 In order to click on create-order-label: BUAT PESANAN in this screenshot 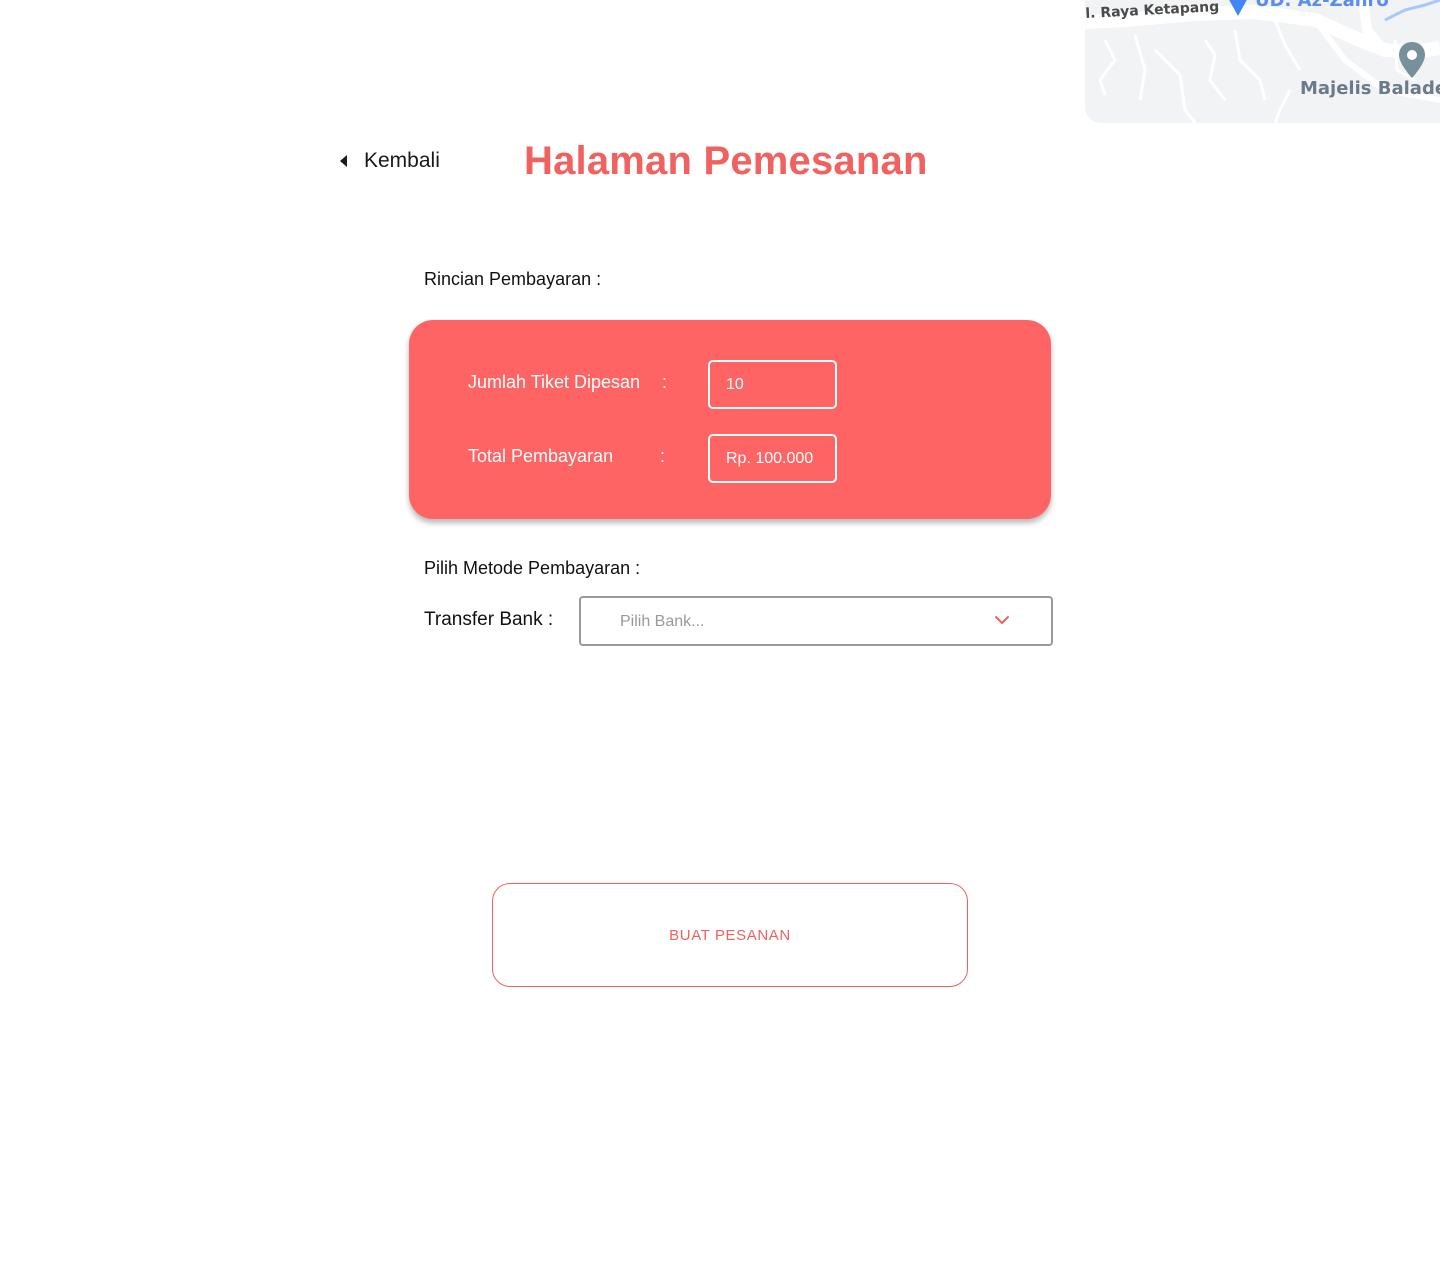, I will do `click(730, 935)`.